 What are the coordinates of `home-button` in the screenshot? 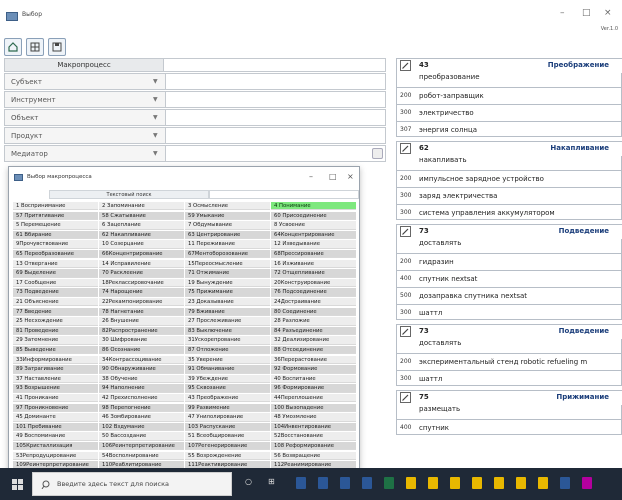 It's located at (13, 47).